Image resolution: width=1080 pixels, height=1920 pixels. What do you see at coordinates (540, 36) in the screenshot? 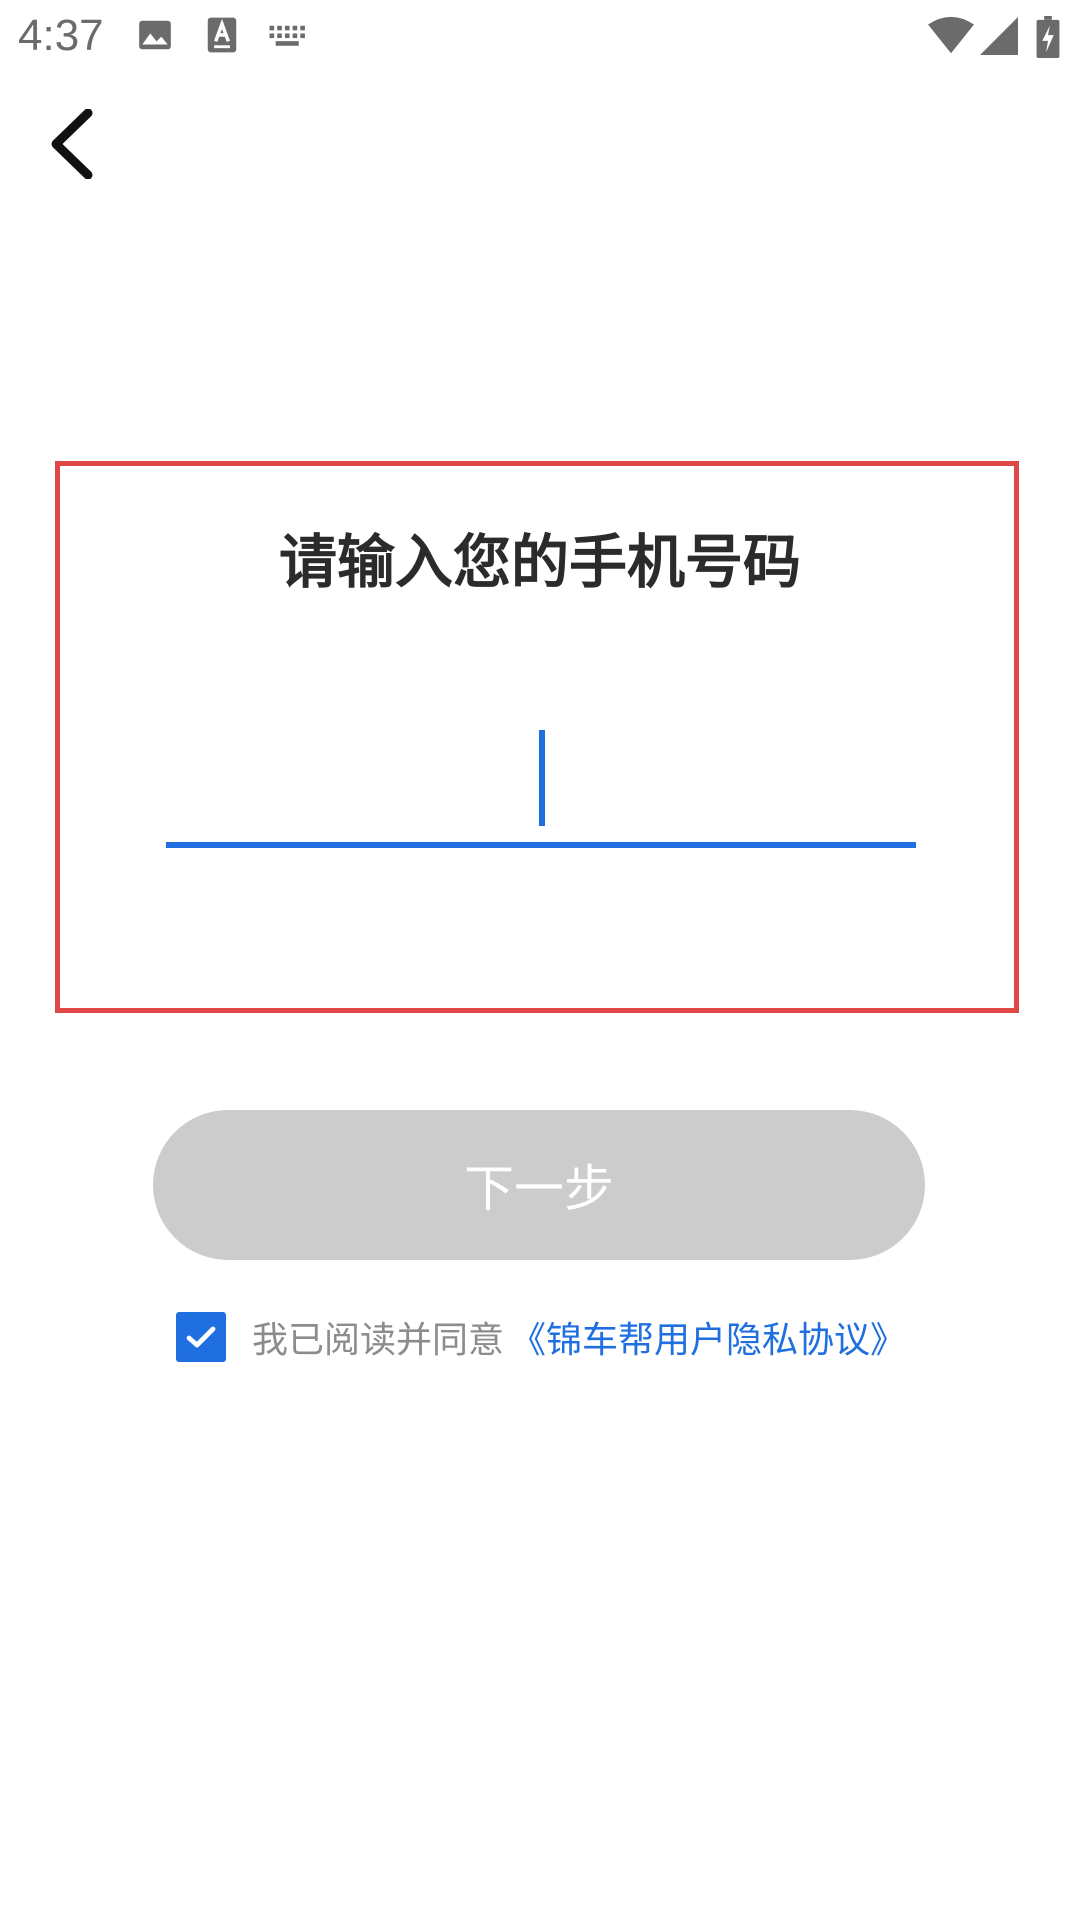
I see `status-bar: 4:37` at bounding box center [540, 36].